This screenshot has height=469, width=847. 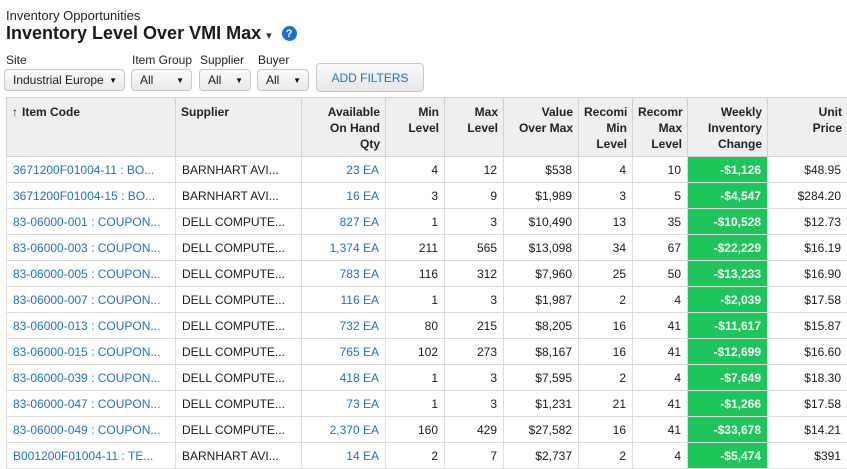 I want to click on max-level-cell: 215, so click(x=474, y=326).